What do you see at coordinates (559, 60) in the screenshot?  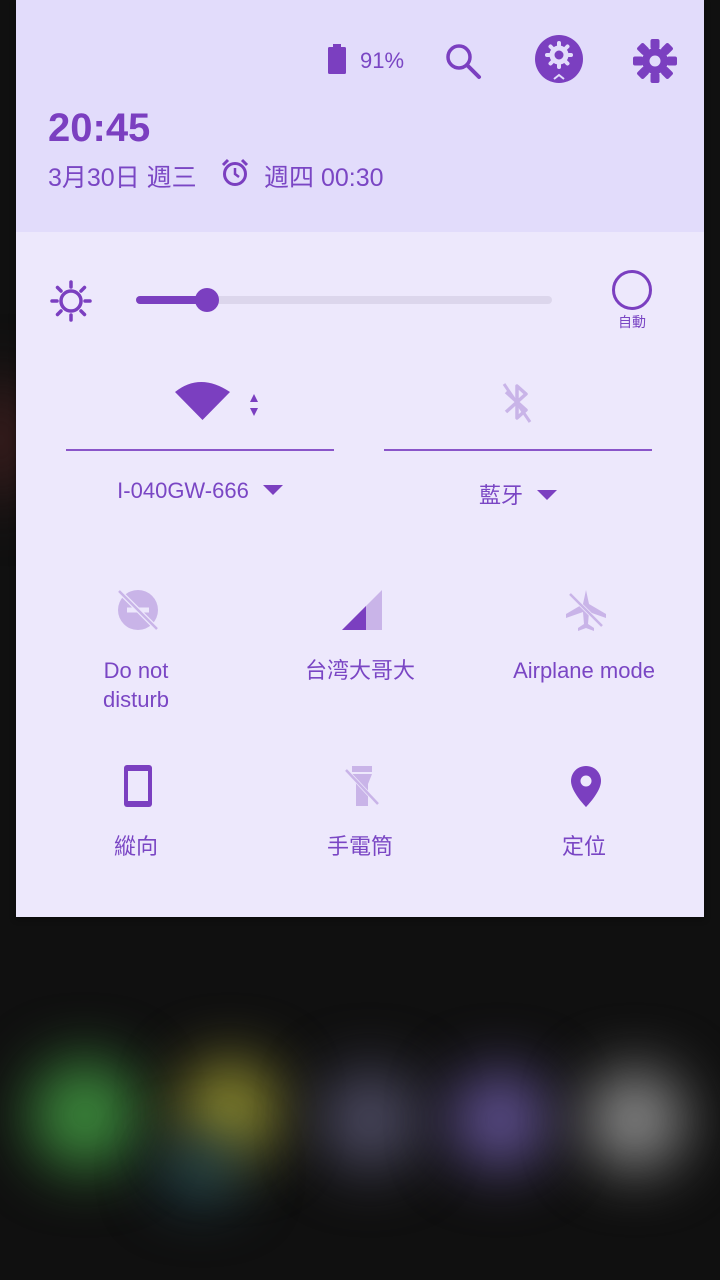 I see `edit-tiles-button` at bounding box center [559, 60].